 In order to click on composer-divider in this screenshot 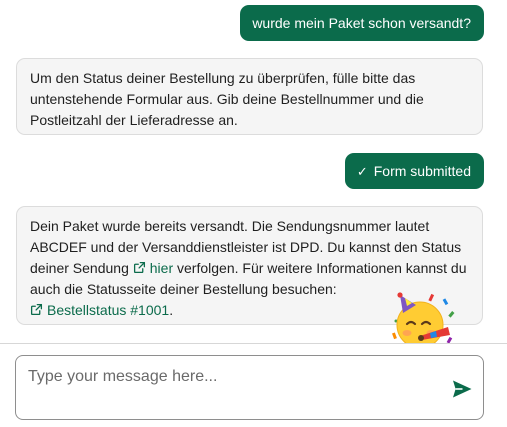, I will do `click(253, 343)`.